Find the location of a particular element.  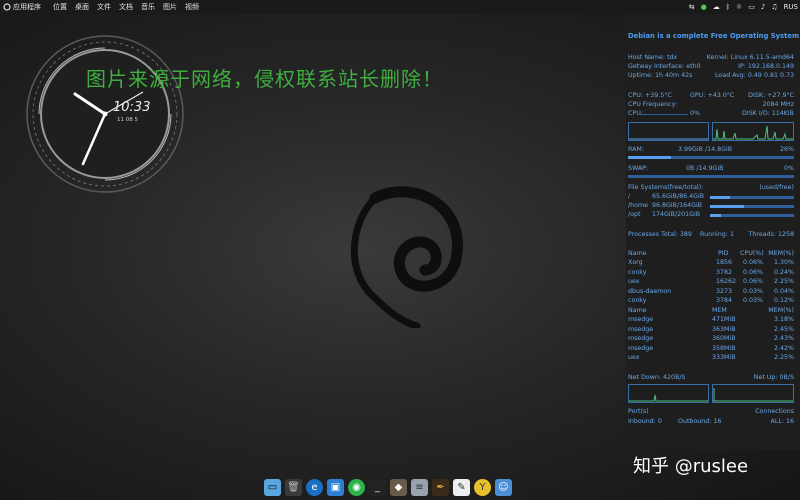

cpu-table-header: Name PID CPU(%) MEM(%) is located at coordinates (711, 253).